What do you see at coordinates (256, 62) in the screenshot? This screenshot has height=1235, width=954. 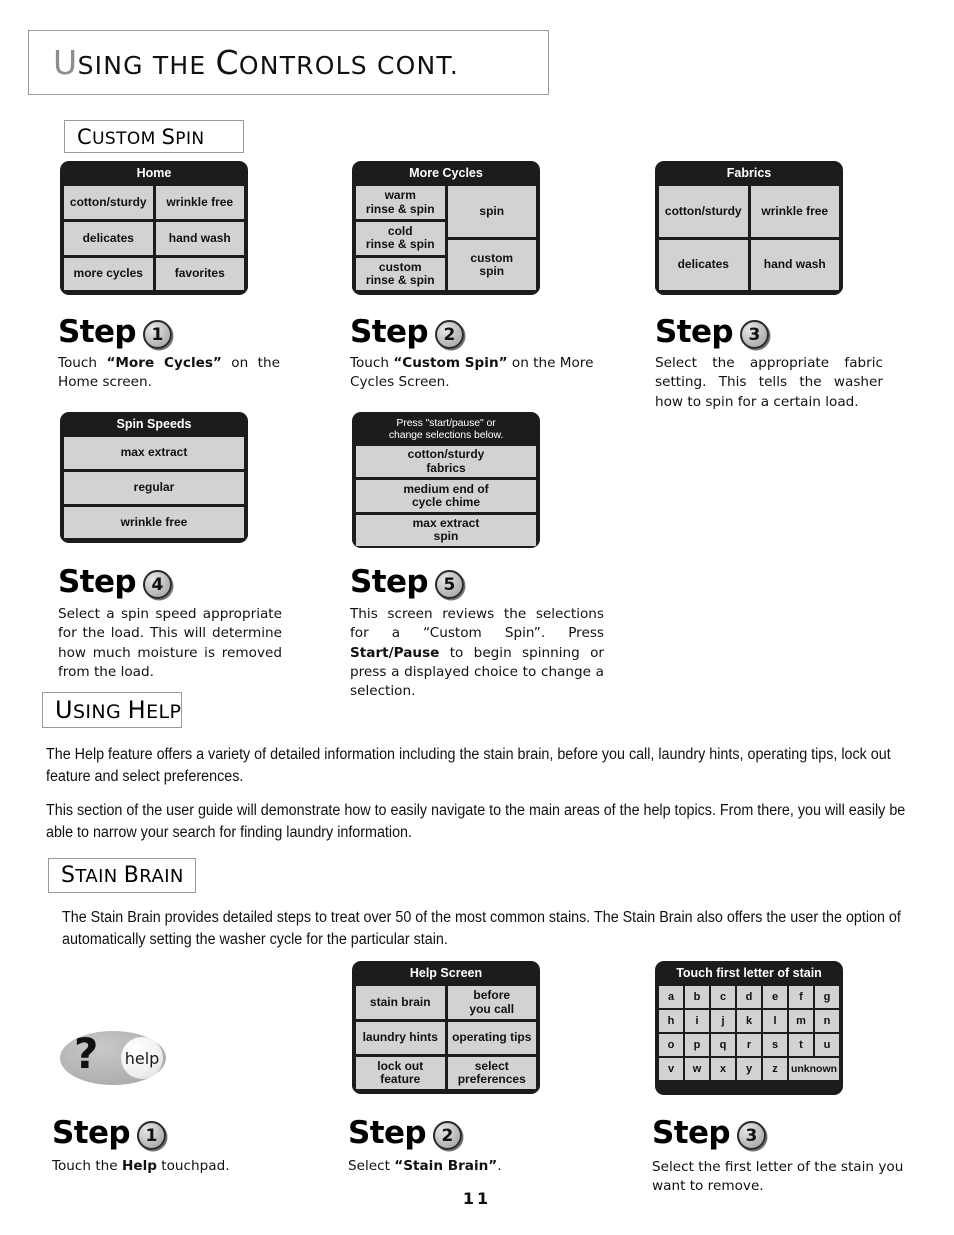 I see `page-title: USING THE CONTROLS CONT.` at bounding box center [256, 62].